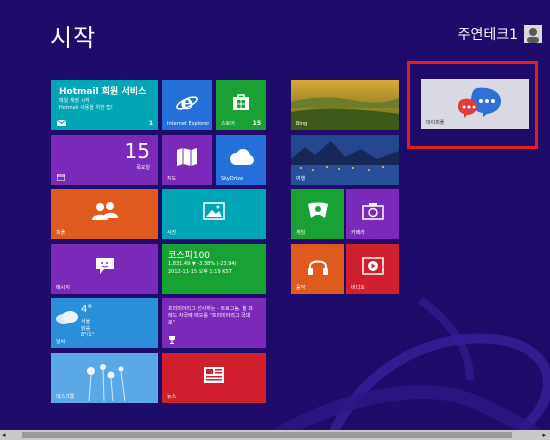  I want to click on calendar-day: 15, so click(137, 151).